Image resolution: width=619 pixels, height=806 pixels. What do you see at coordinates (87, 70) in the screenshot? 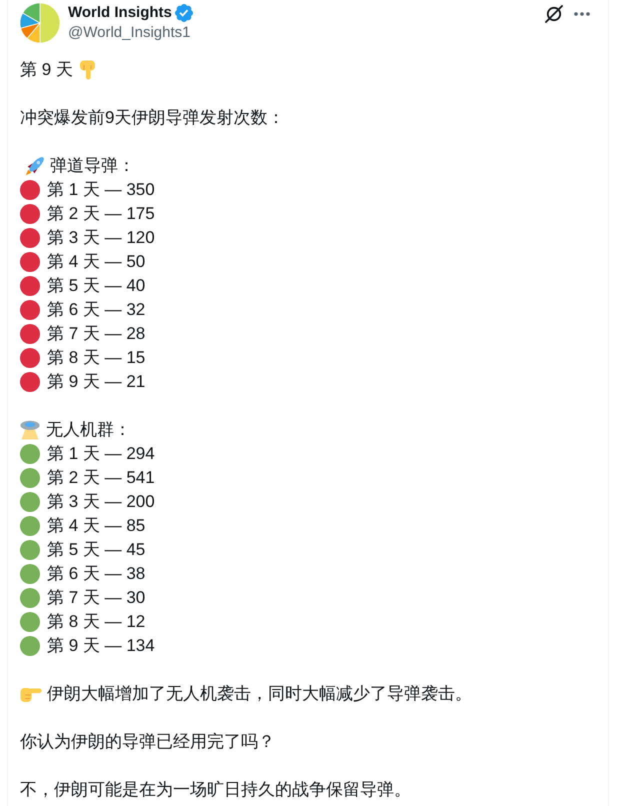
I see `pointing-down-hand-icon` at bounding box center [87, 70].